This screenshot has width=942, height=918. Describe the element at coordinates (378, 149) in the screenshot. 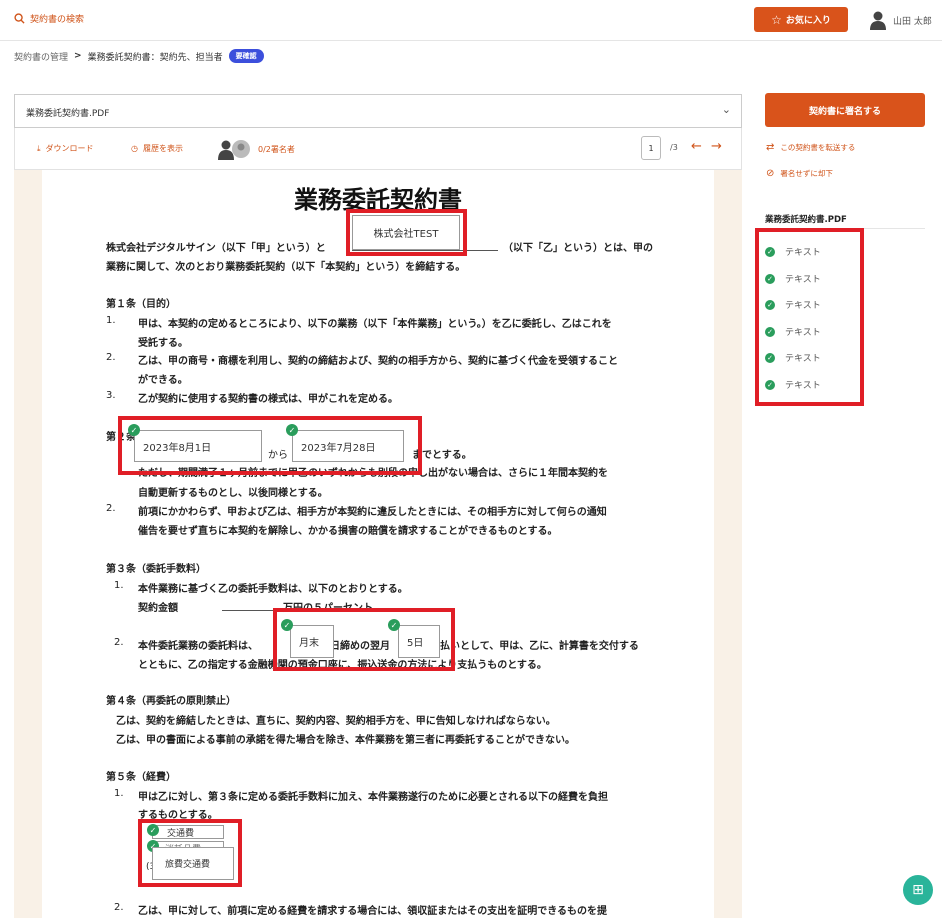

I see `document-toolbar: ⤓ ダウンロード ◷ 履歴を表示 0/2署名者 1 /3 ← →` at that location.